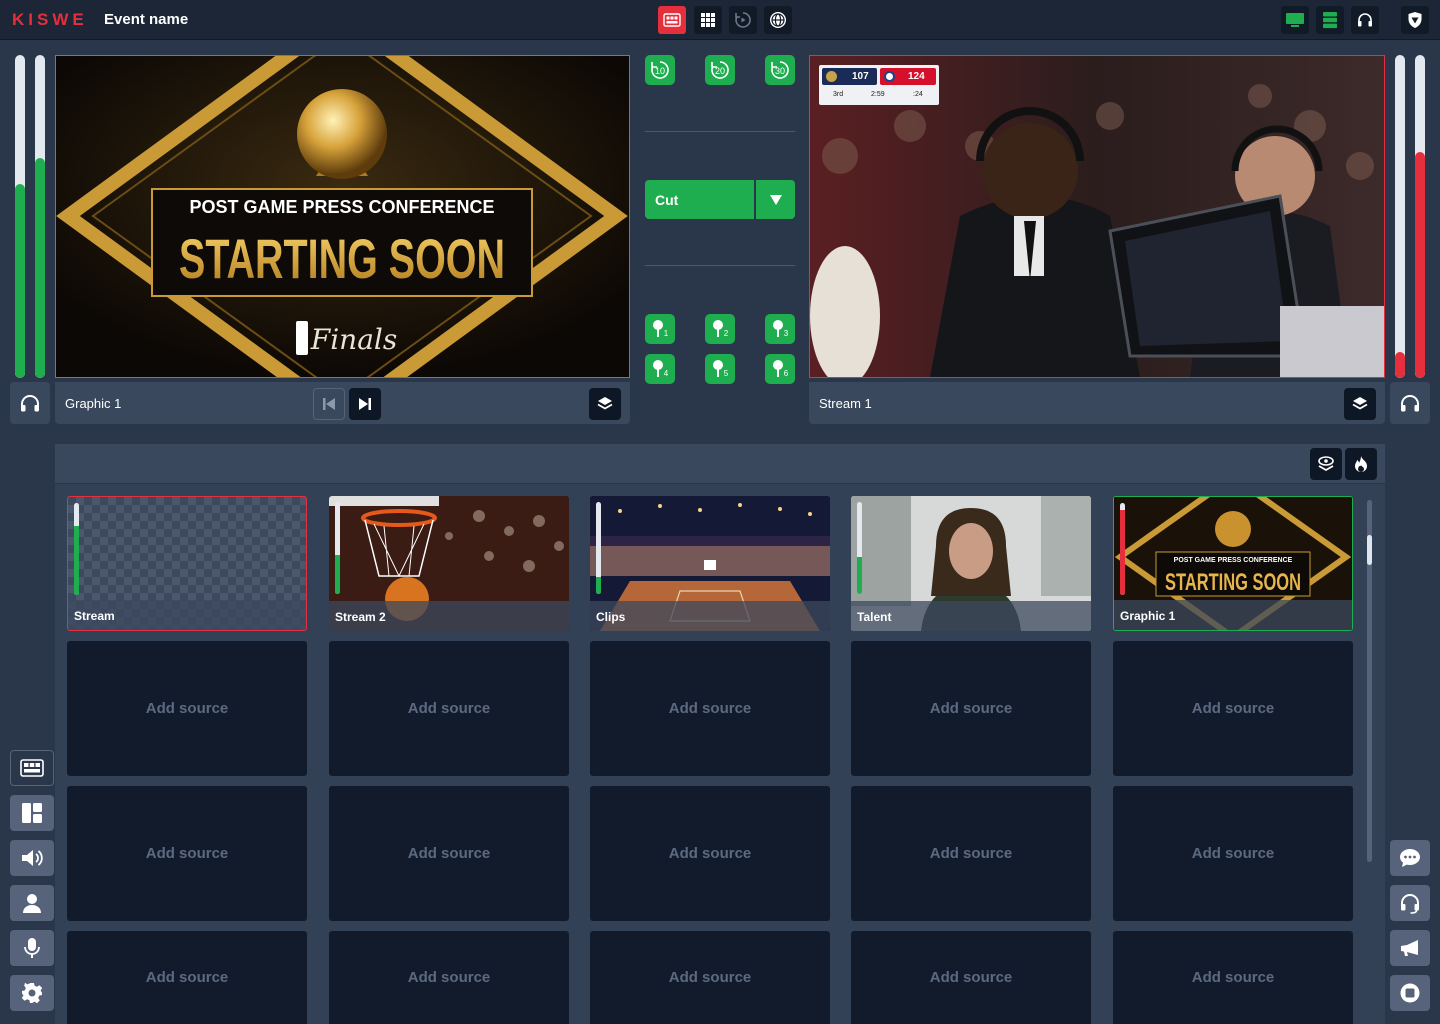 Image resolution: width=1440 pixels, height=1024 pixels. Describe the element at coordinates (187, 563) in the screenshot. I see `source-tile-stream: Stream` at that location.